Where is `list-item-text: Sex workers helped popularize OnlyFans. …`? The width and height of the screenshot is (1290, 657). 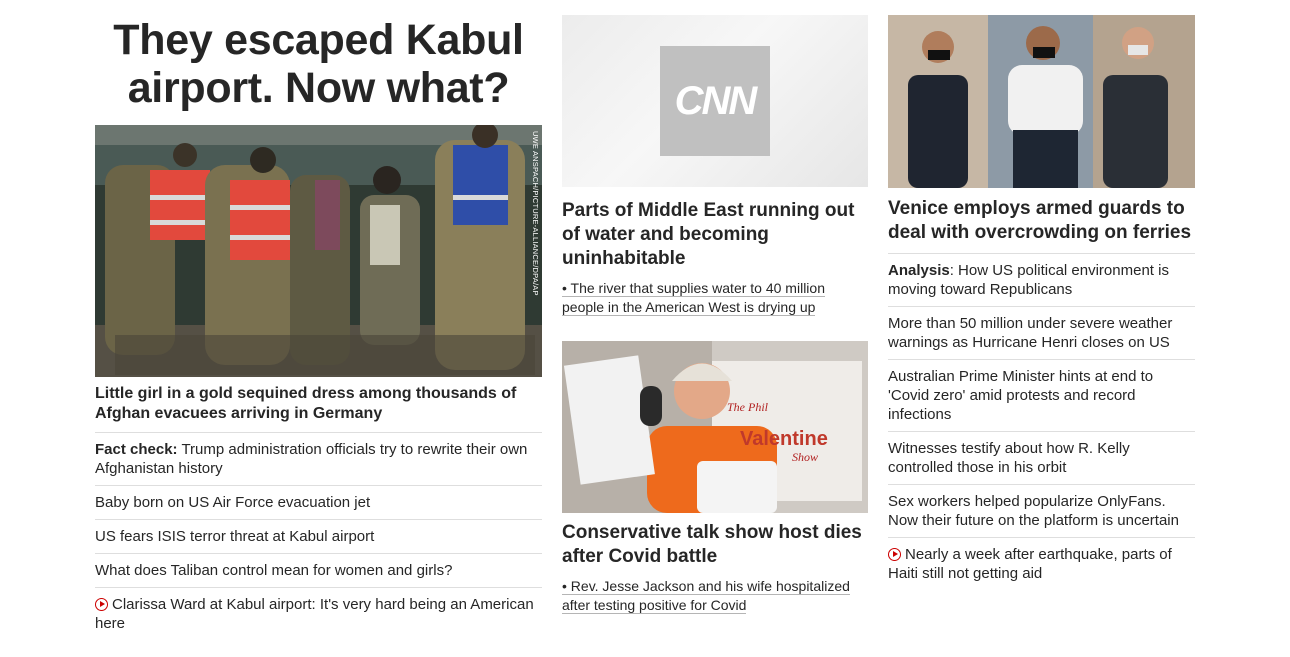
list-item-text: Sex workers helped popularize OnlyFans. … is located at coordinates (1033, 511).